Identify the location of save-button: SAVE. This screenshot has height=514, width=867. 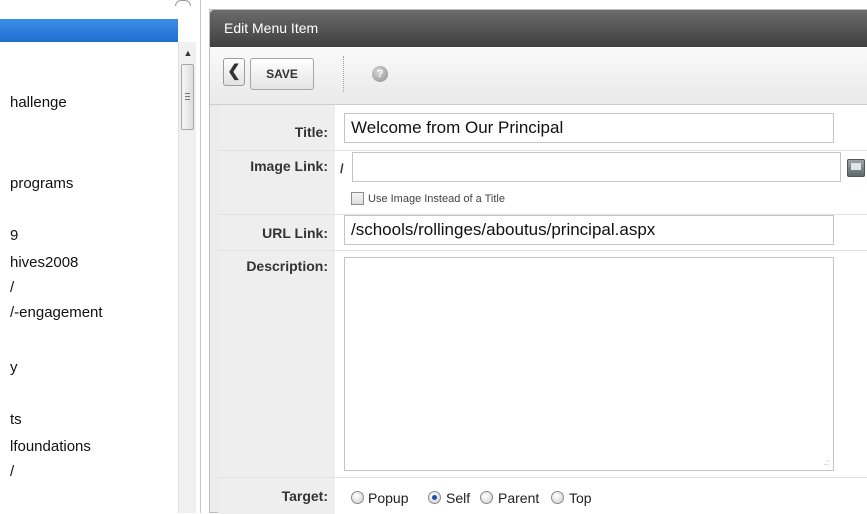
(282, 74).